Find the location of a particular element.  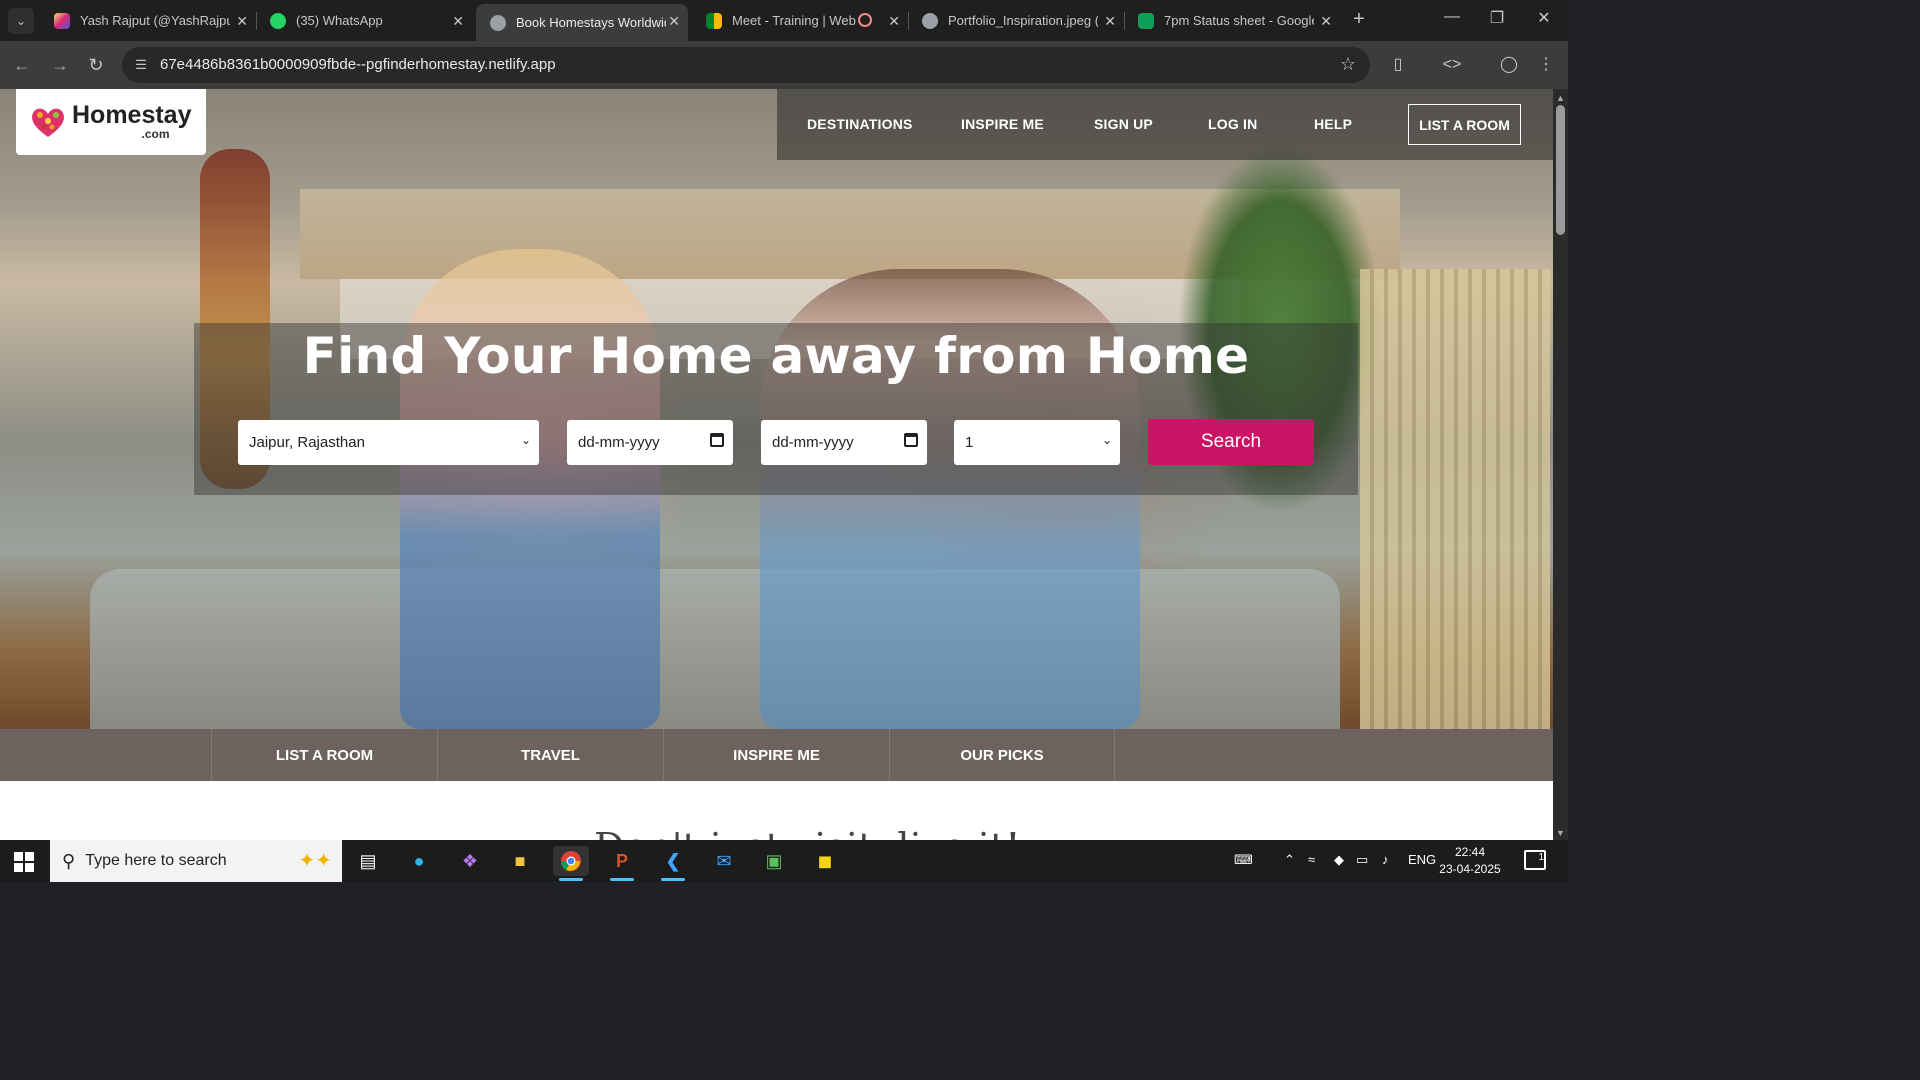

tab-google-sheets: 7pm Status sheet - Google ✕ is located at coordinates (1232, 20).